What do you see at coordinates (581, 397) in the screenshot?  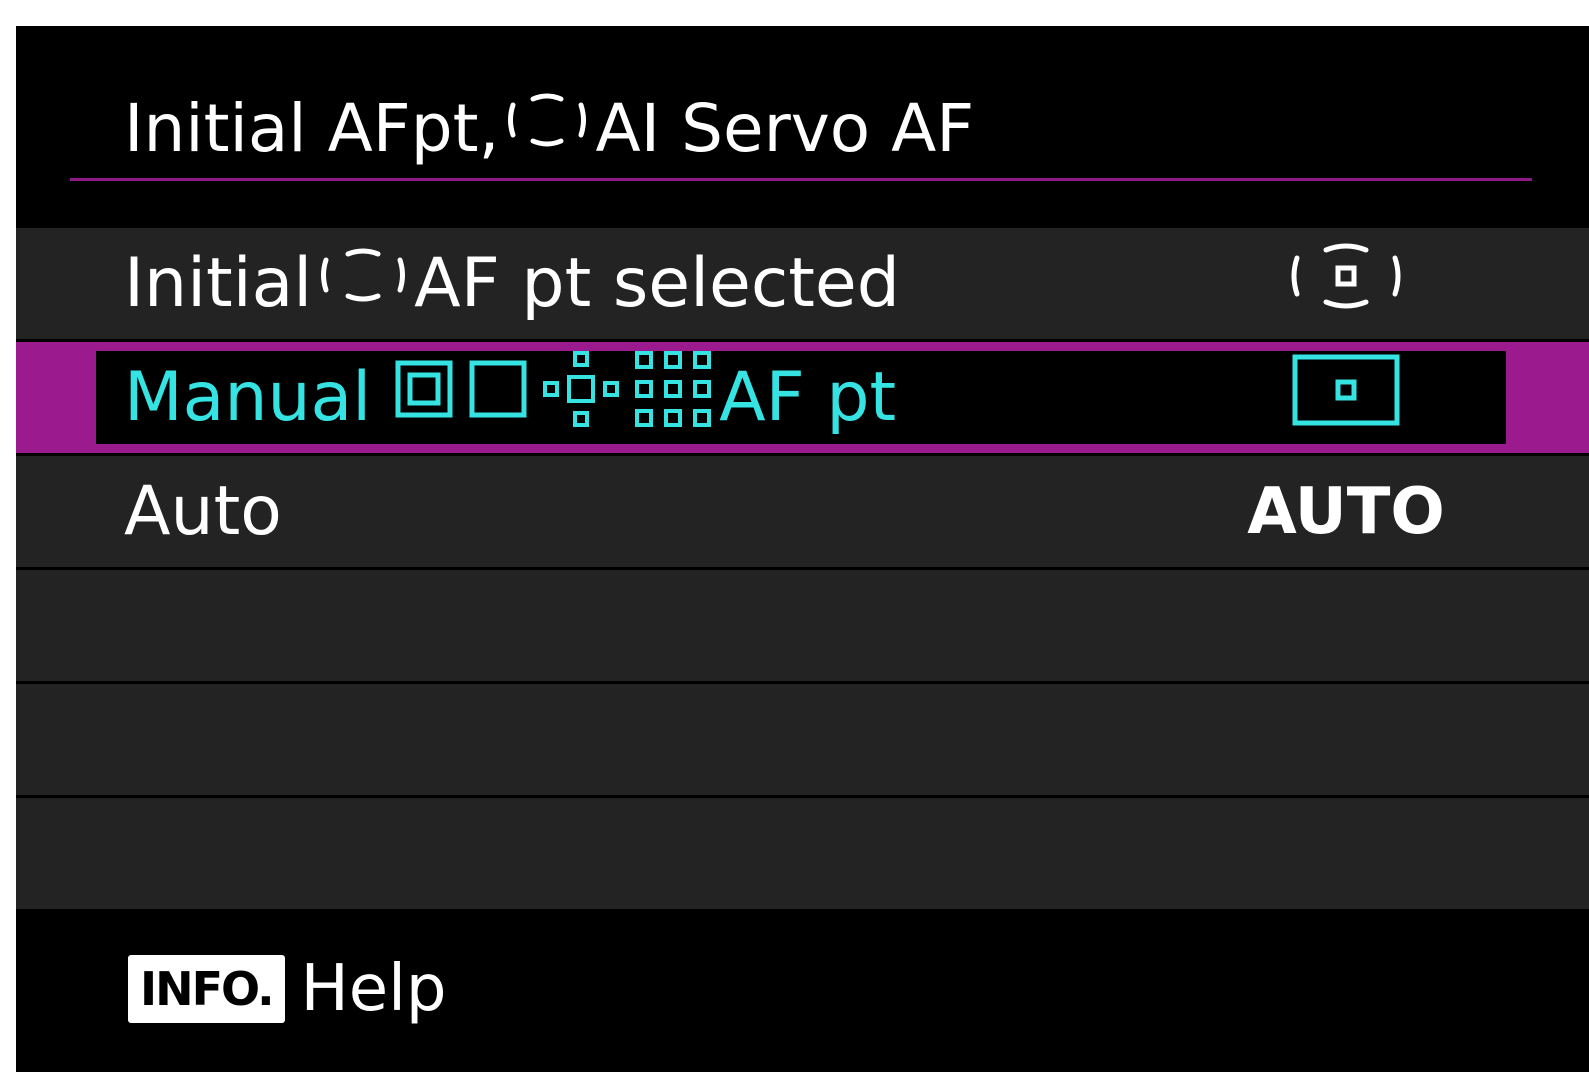 I see `expand-af-cross-icon` at bounding box center [581, 397].